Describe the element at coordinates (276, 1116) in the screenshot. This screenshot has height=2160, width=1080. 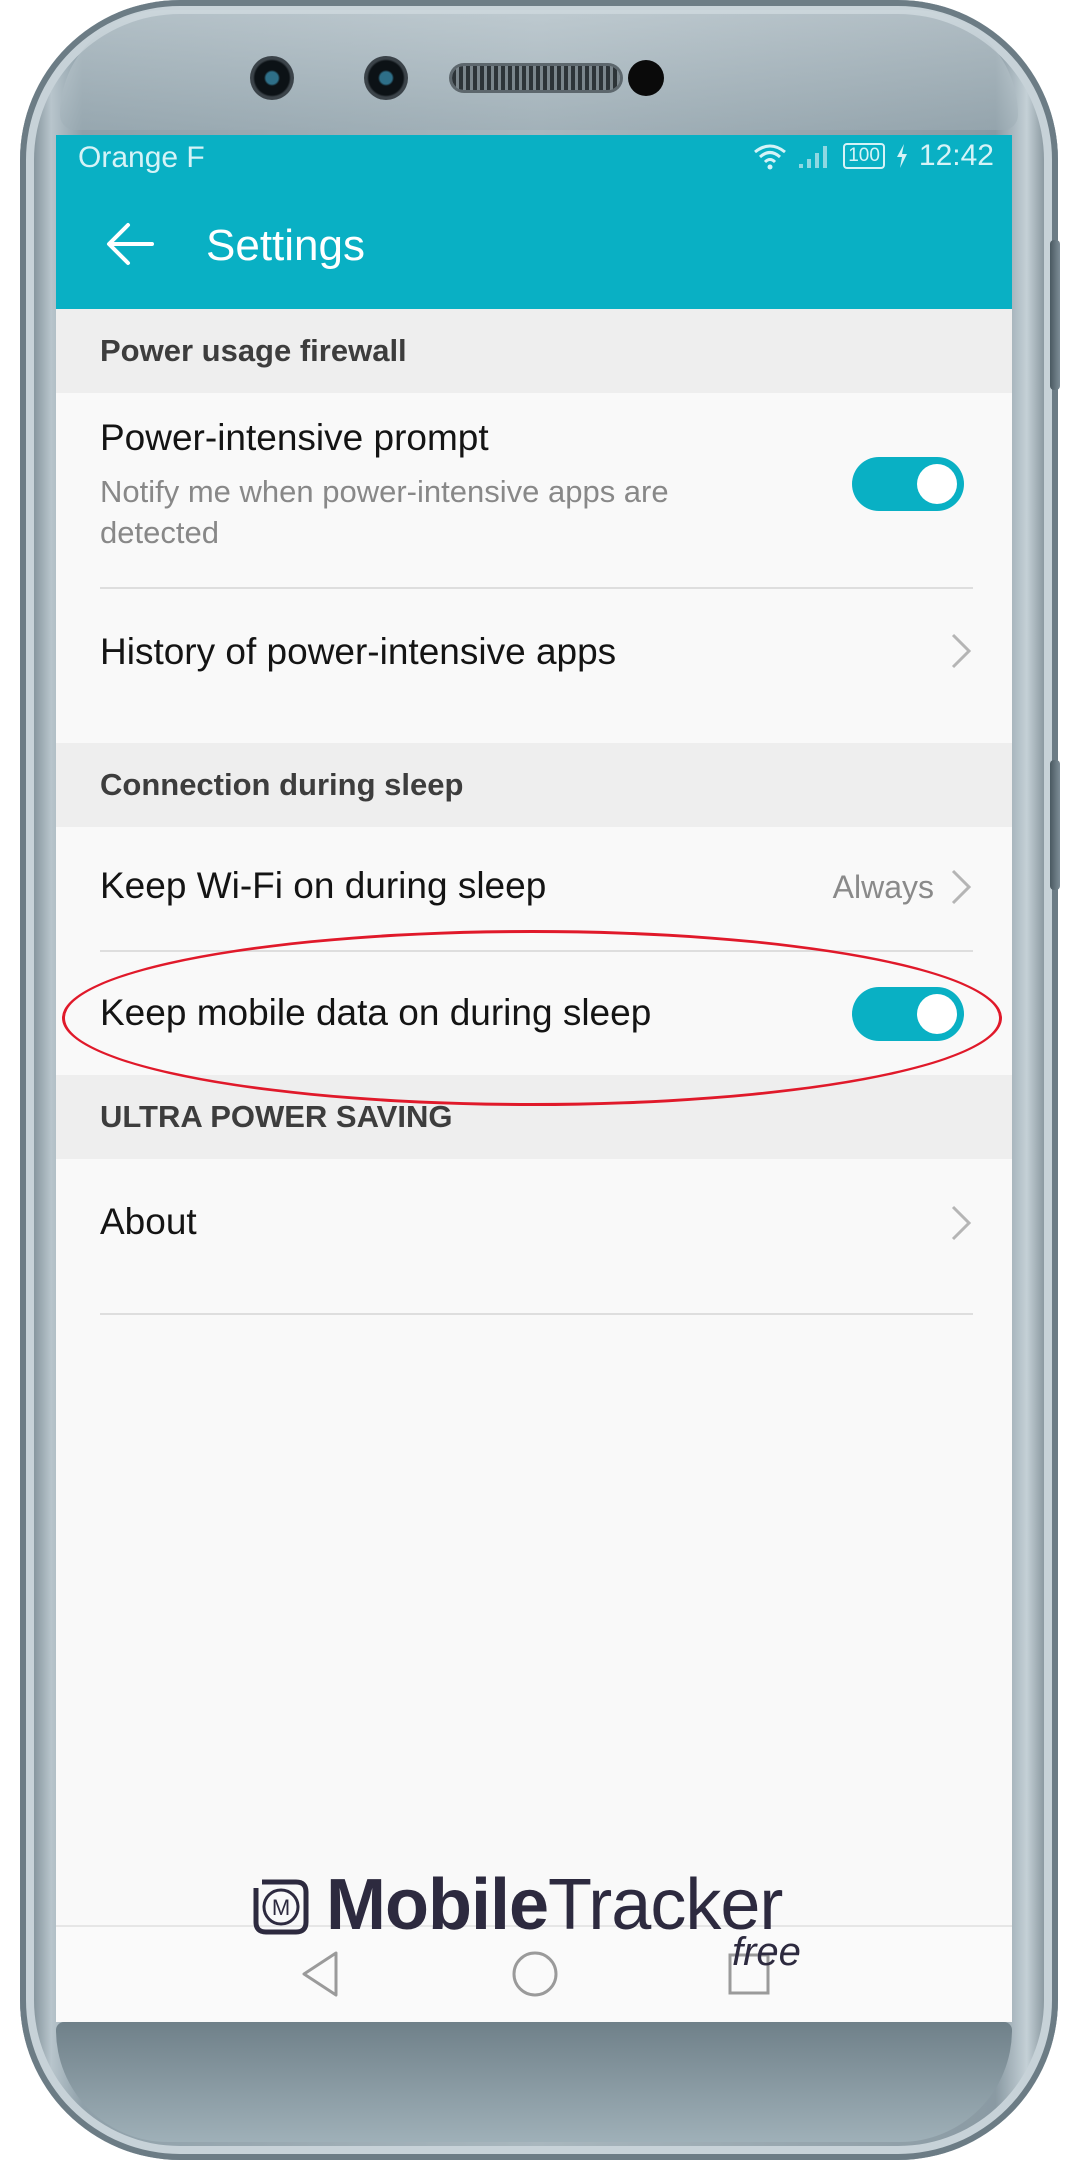
I see `section-header-label: ULTRA POWER SAVING` at that location.